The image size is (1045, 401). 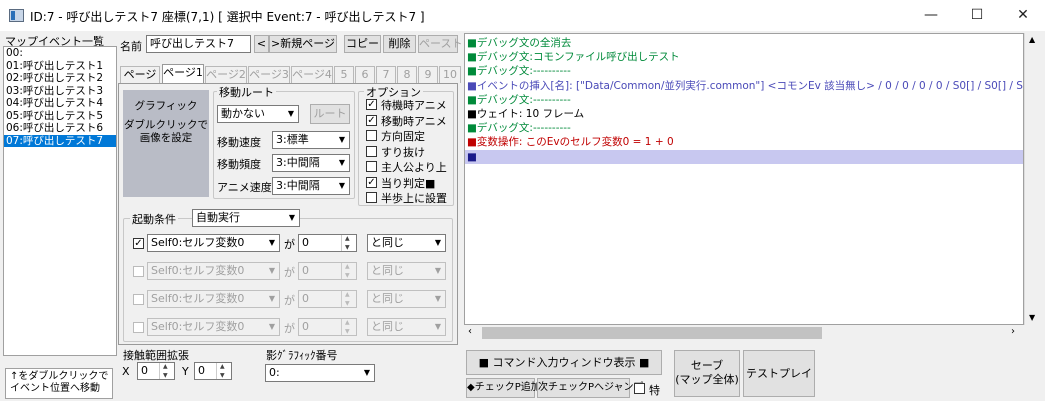 I want to click on event-list-item: 05:呼び出しテスト5, so click(x=60, y=116).